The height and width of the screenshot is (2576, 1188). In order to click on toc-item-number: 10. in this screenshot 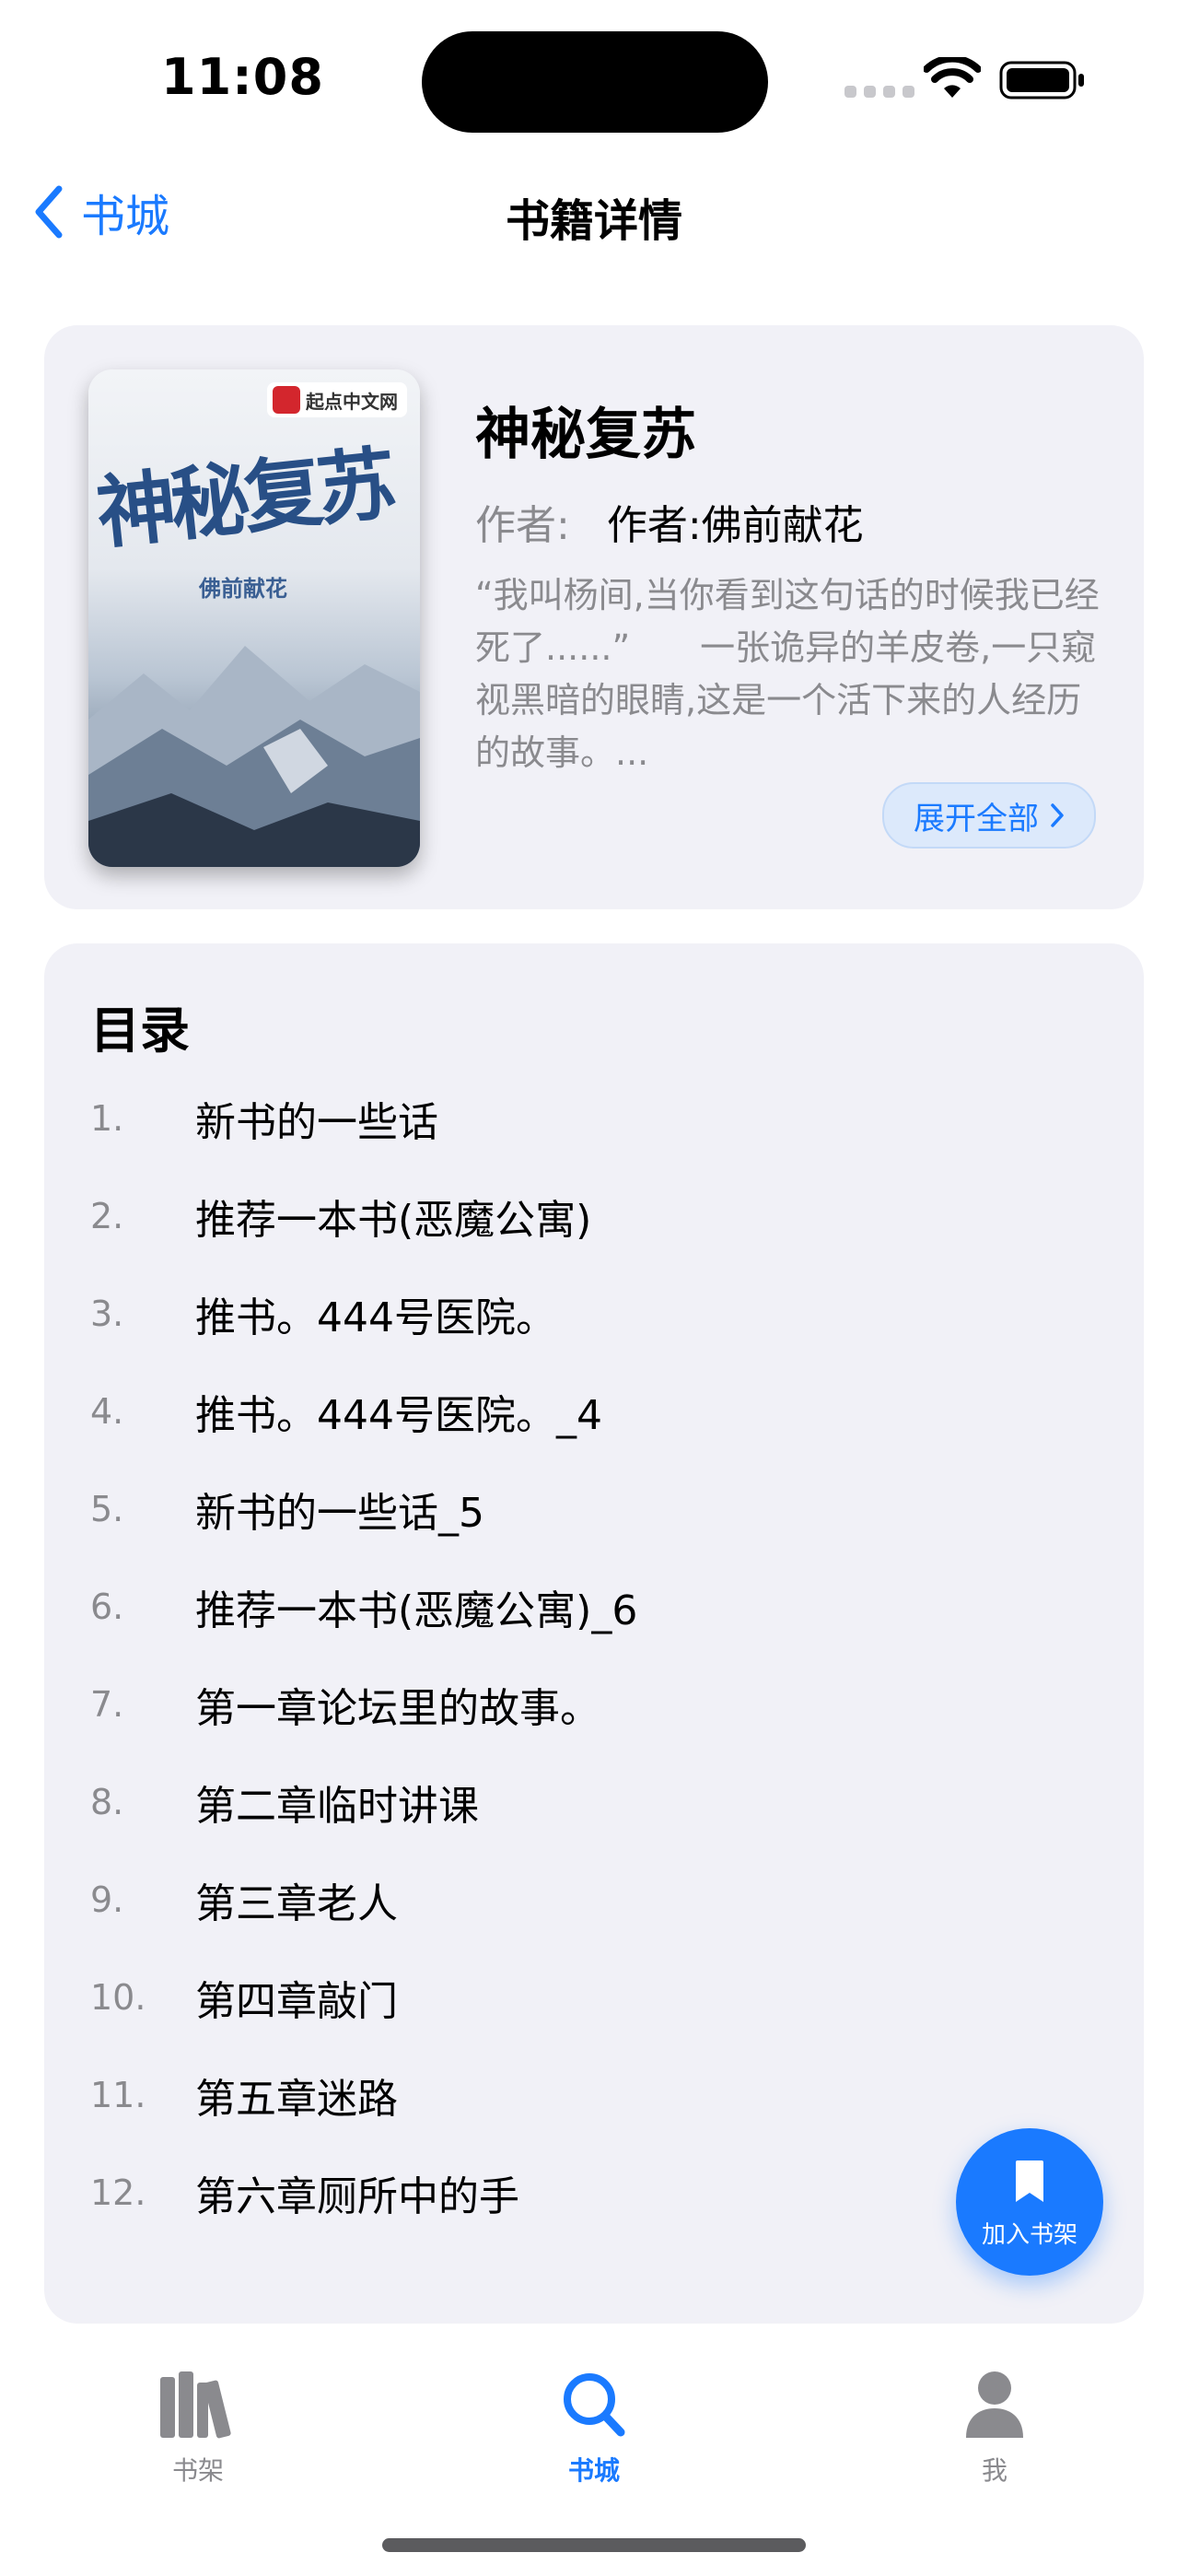, I will do `click(118, 1997)`.